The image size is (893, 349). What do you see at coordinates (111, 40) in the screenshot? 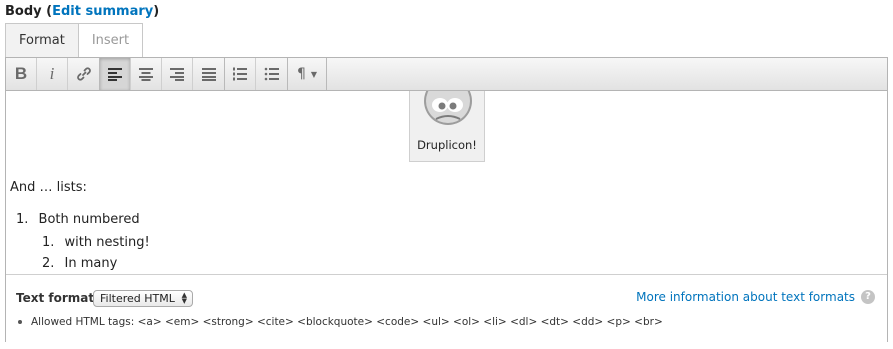
I see `tab-insert: Insert` at bounding box center [111, 40].